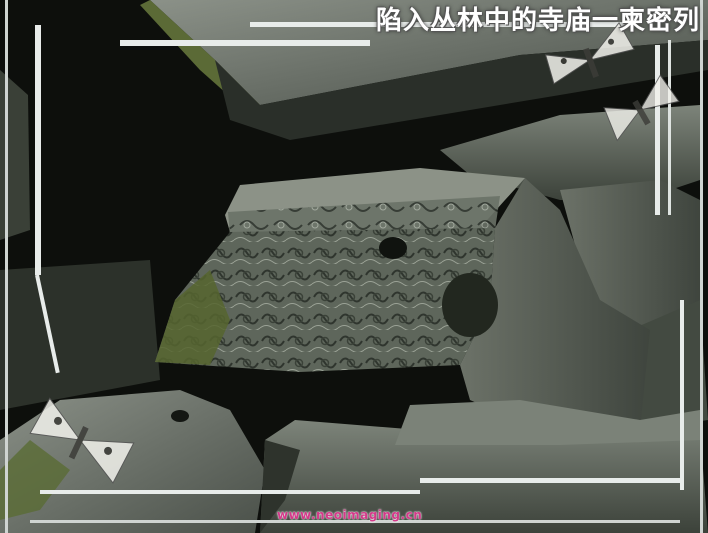 Image resolution: width=708 pixels, height=533 pixels. I want to click on watermark-text: www.neoimaging.cn, so click(350, 515).